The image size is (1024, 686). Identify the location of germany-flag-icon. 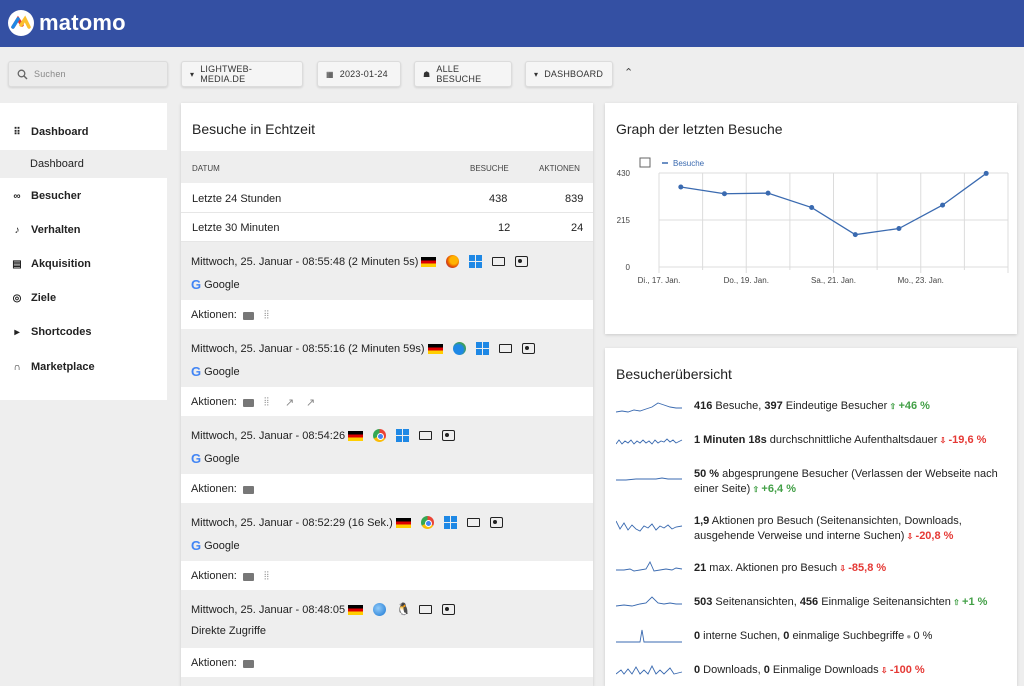
(356, 435).